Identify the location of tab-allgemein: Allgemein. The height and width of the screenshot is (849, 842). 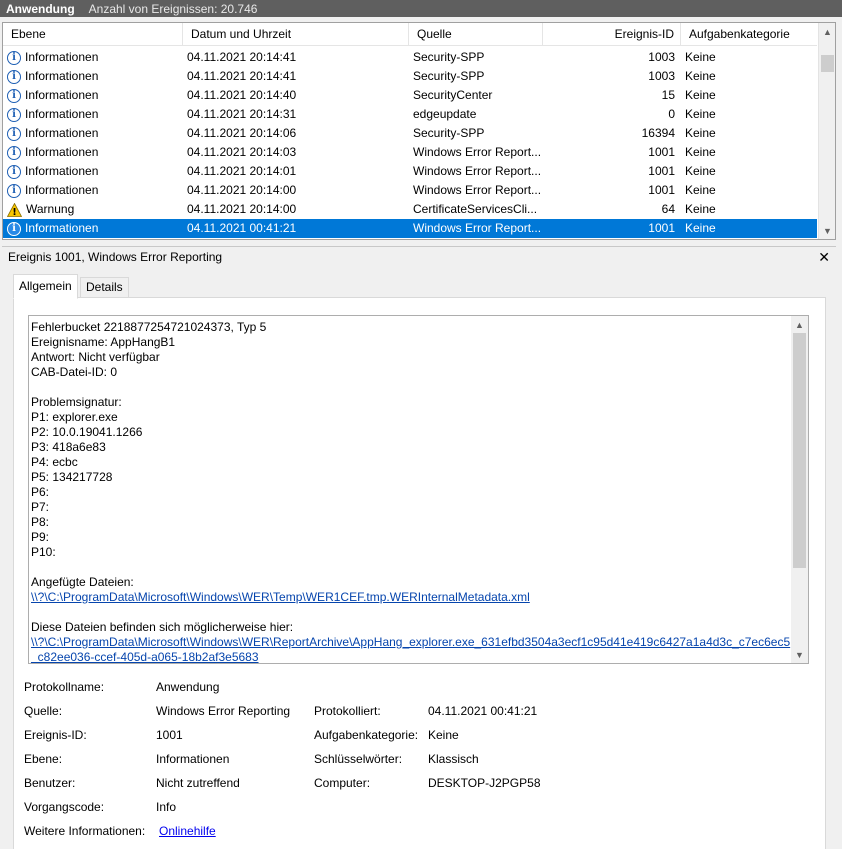
(45, 286).